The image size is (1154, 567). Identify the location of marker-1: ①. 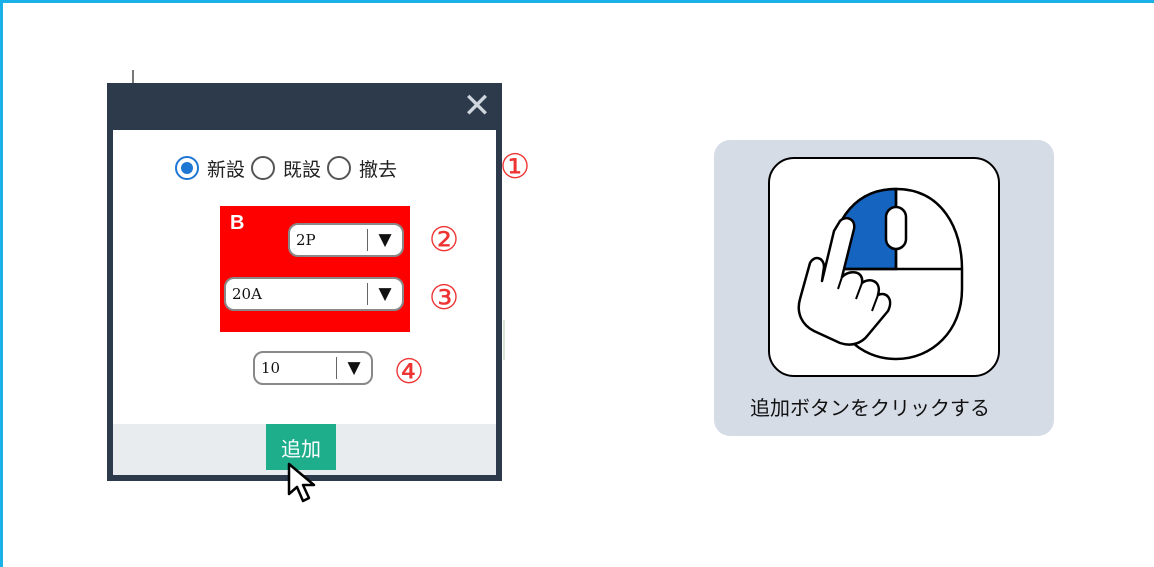
(515, 167).